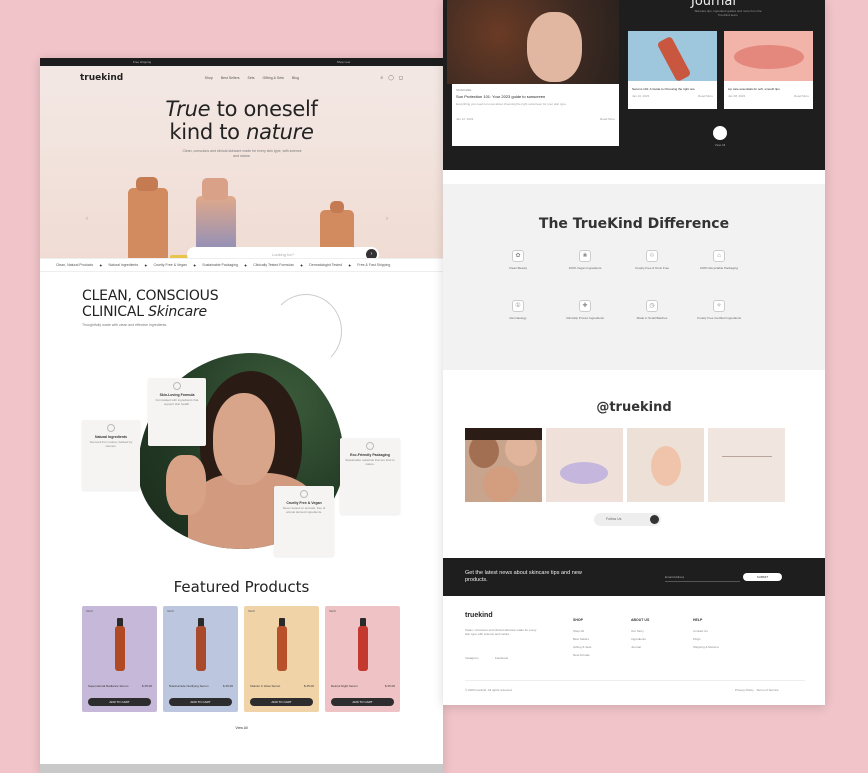 The width and height of the screenshot is (868, 773). I want to click on carousel-prev-icon: ‹, so click(87, 219).